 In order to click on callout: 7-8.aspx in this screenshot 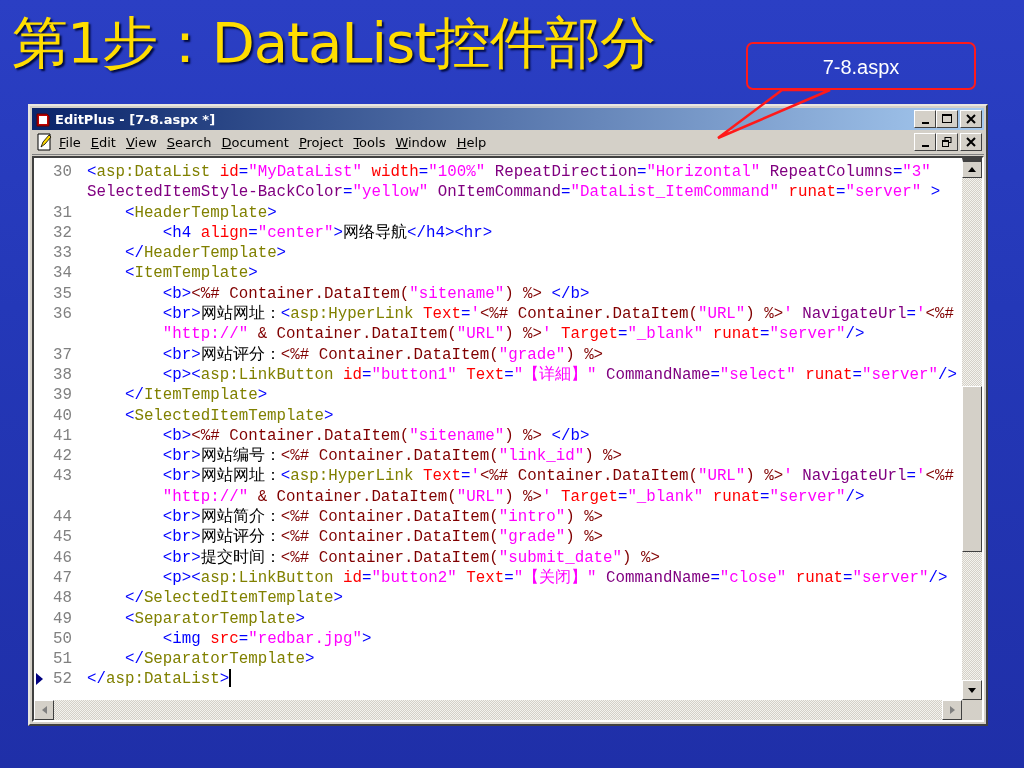, I will do `click(861, 66)`.